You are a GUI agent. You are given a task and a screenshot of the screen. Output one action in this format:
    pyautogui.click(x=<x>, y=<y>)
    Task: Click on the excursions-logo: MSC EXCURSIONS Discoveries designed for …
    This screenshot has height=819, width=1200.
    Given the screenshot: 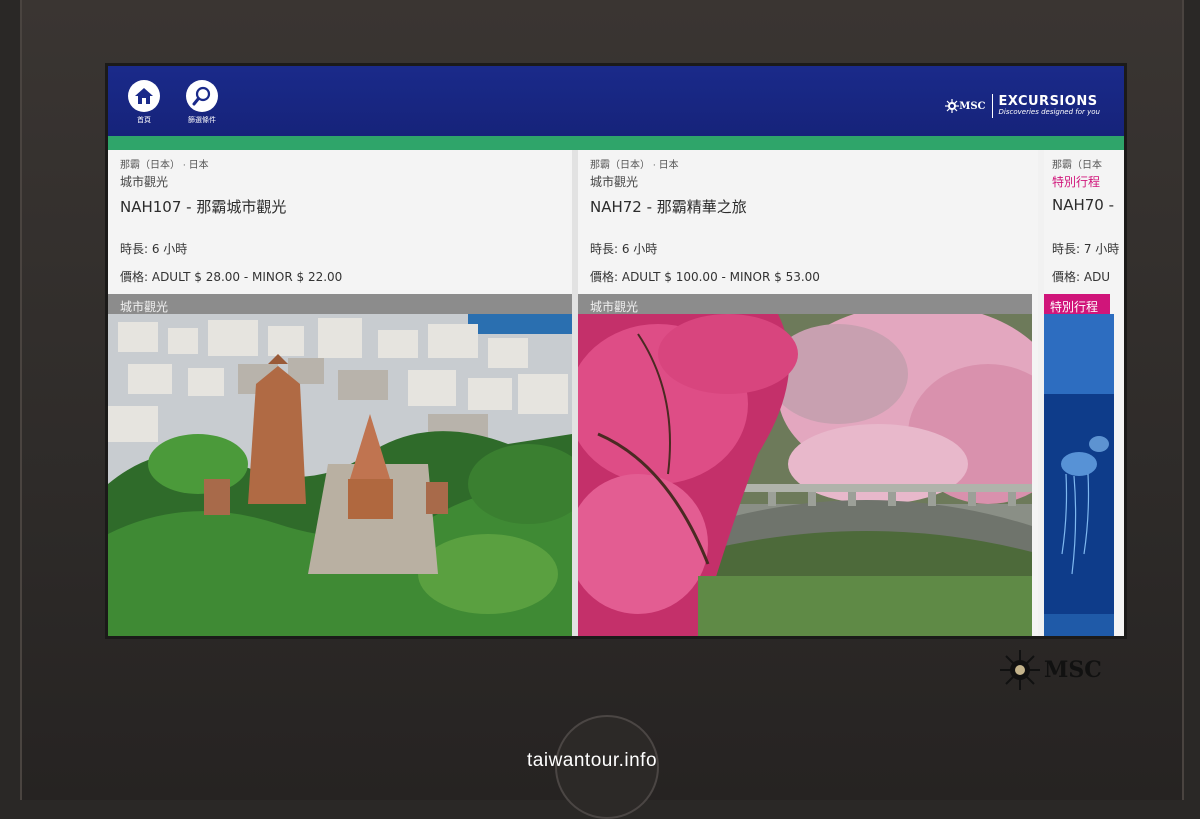 What is the action you would take?
    pyautogui.click(x=1022, y=106)
    